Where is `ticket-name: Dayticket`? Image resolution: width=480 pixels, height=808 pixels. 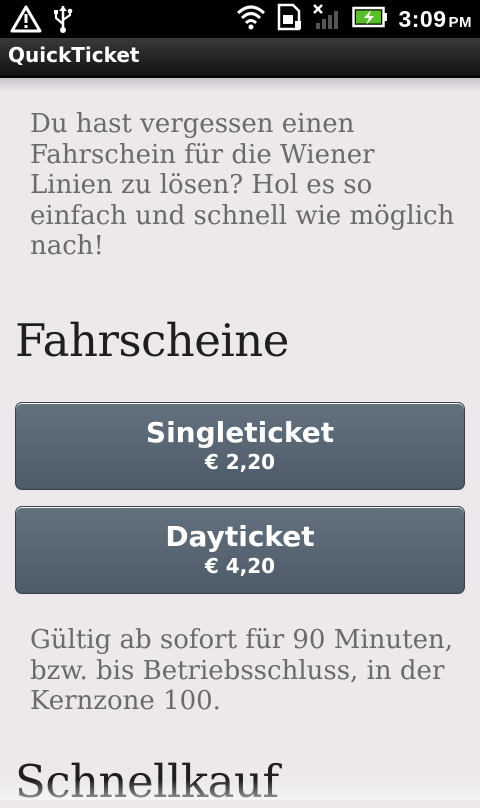 ticket-name: Dayticket is located at coordinates (240, 536).